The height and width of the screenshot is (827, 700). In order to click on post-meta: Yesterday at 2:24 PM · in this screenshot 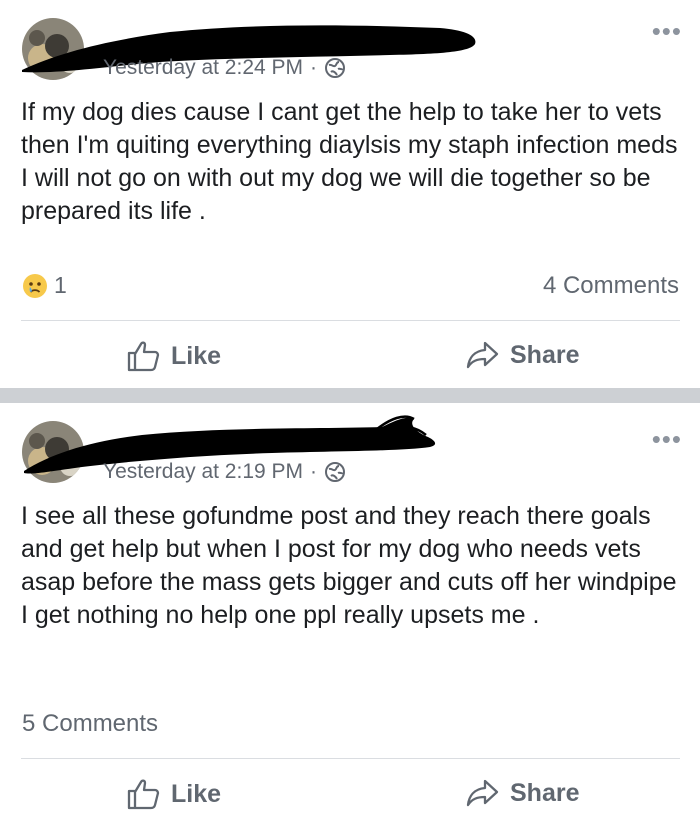, I will do `click(224, 68)`.